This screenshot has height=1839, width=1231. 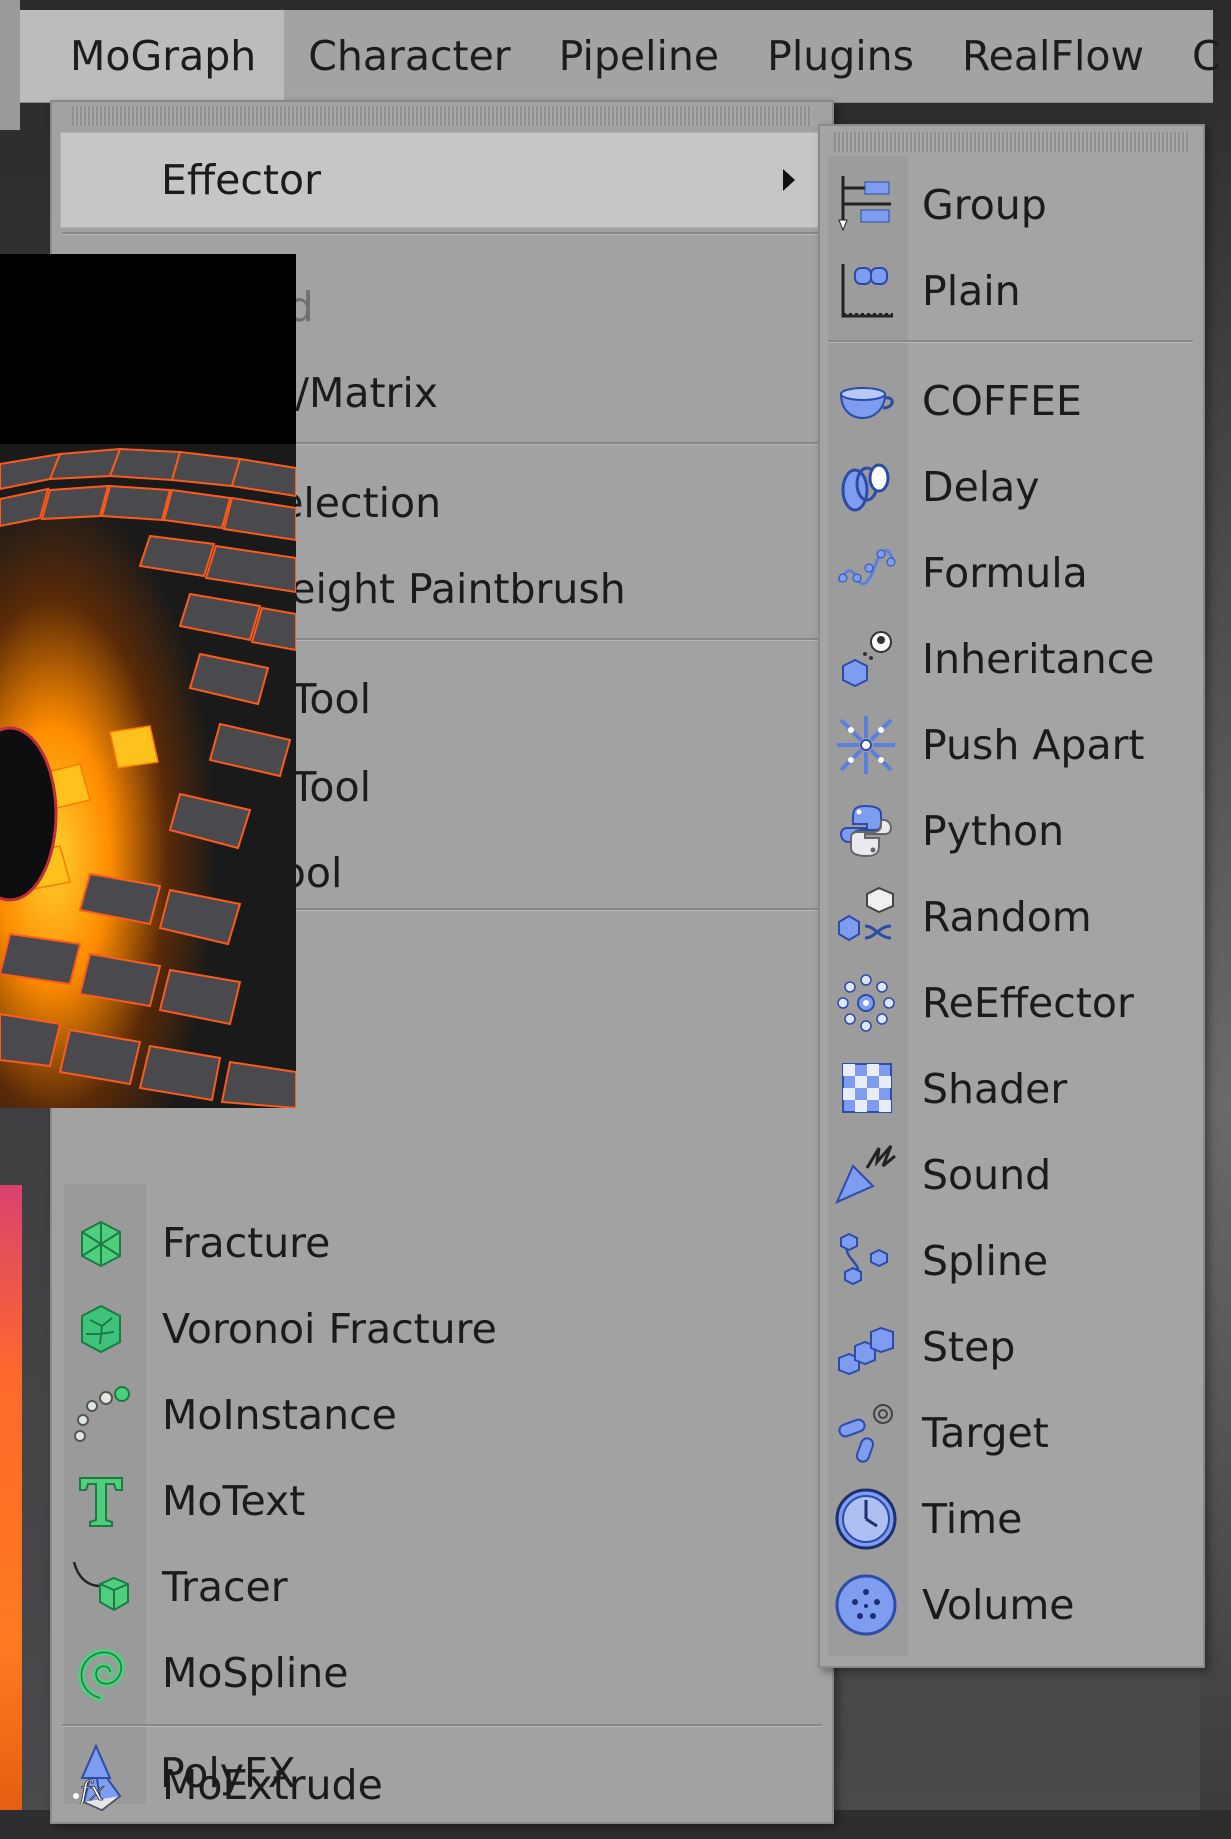 I want to click on submenu-item-formula: Formula, so click(x=1011, y=573).